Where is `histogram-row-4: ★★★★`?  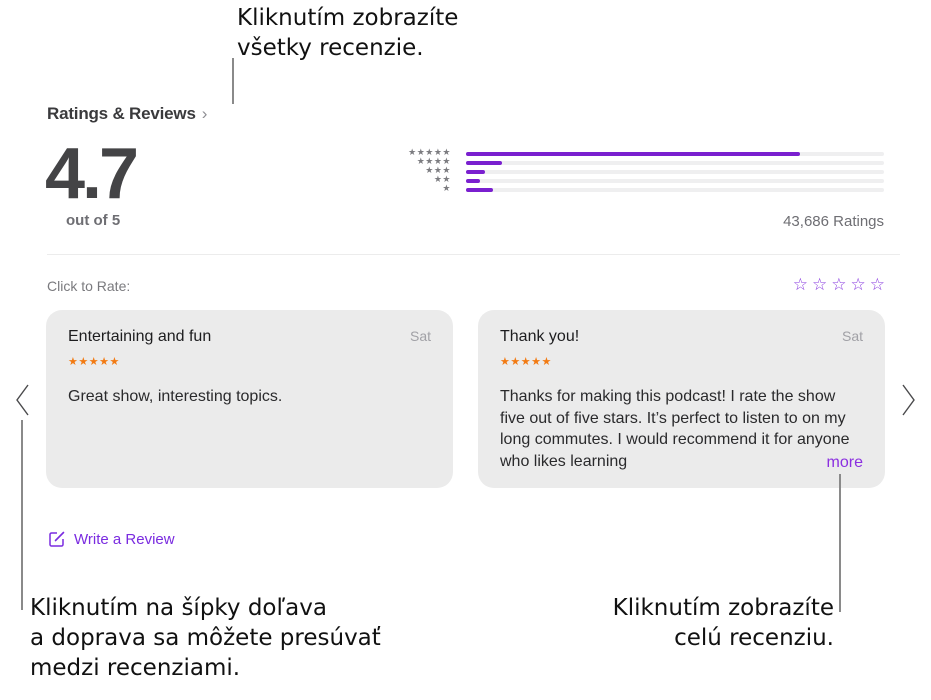
histogram-row-4: ★★★★ is located at coordinates (637, 161).